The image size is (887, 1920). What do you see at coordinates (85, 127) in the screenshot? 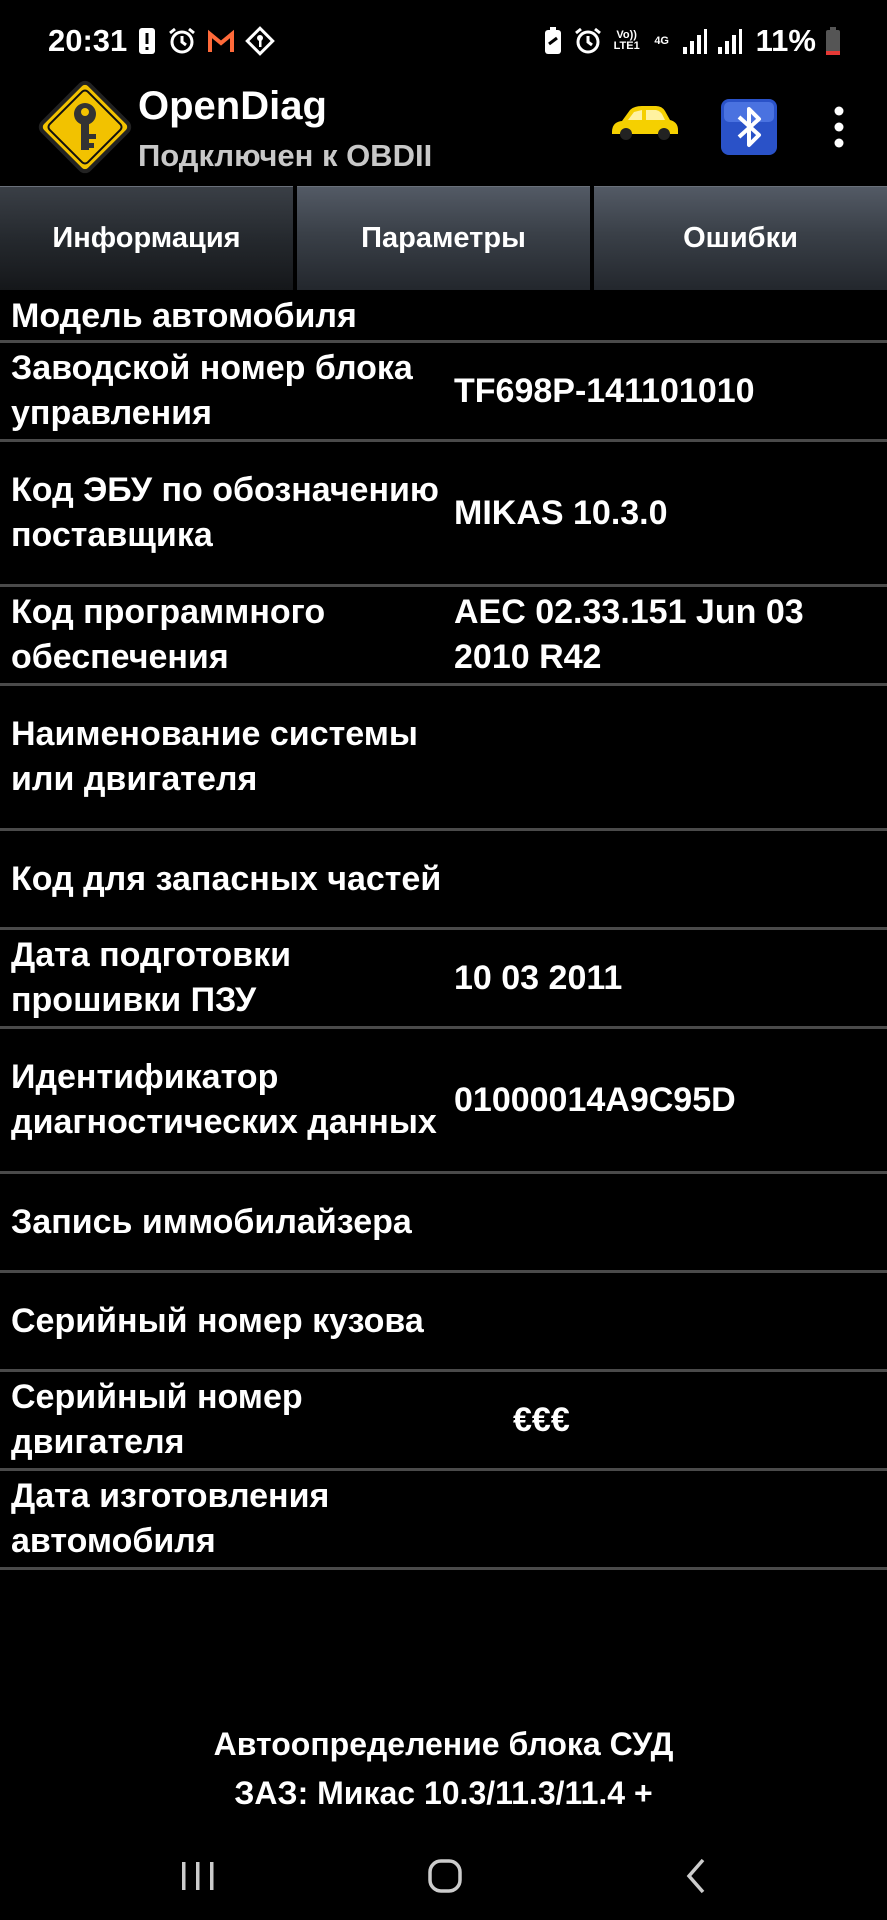
I see `opendiag-logo-icon` at bounding box center [85, 127].